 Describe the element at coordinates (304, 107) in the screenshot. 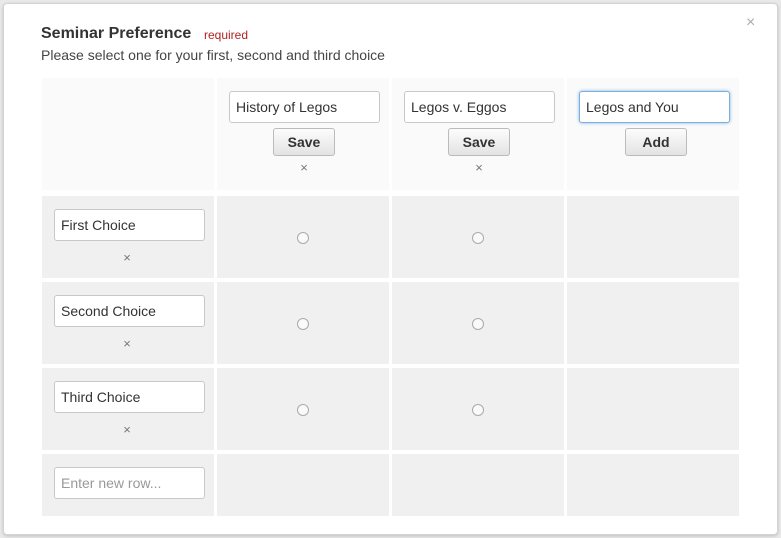

I see `column-1-name-field: History of Legos` at that location.